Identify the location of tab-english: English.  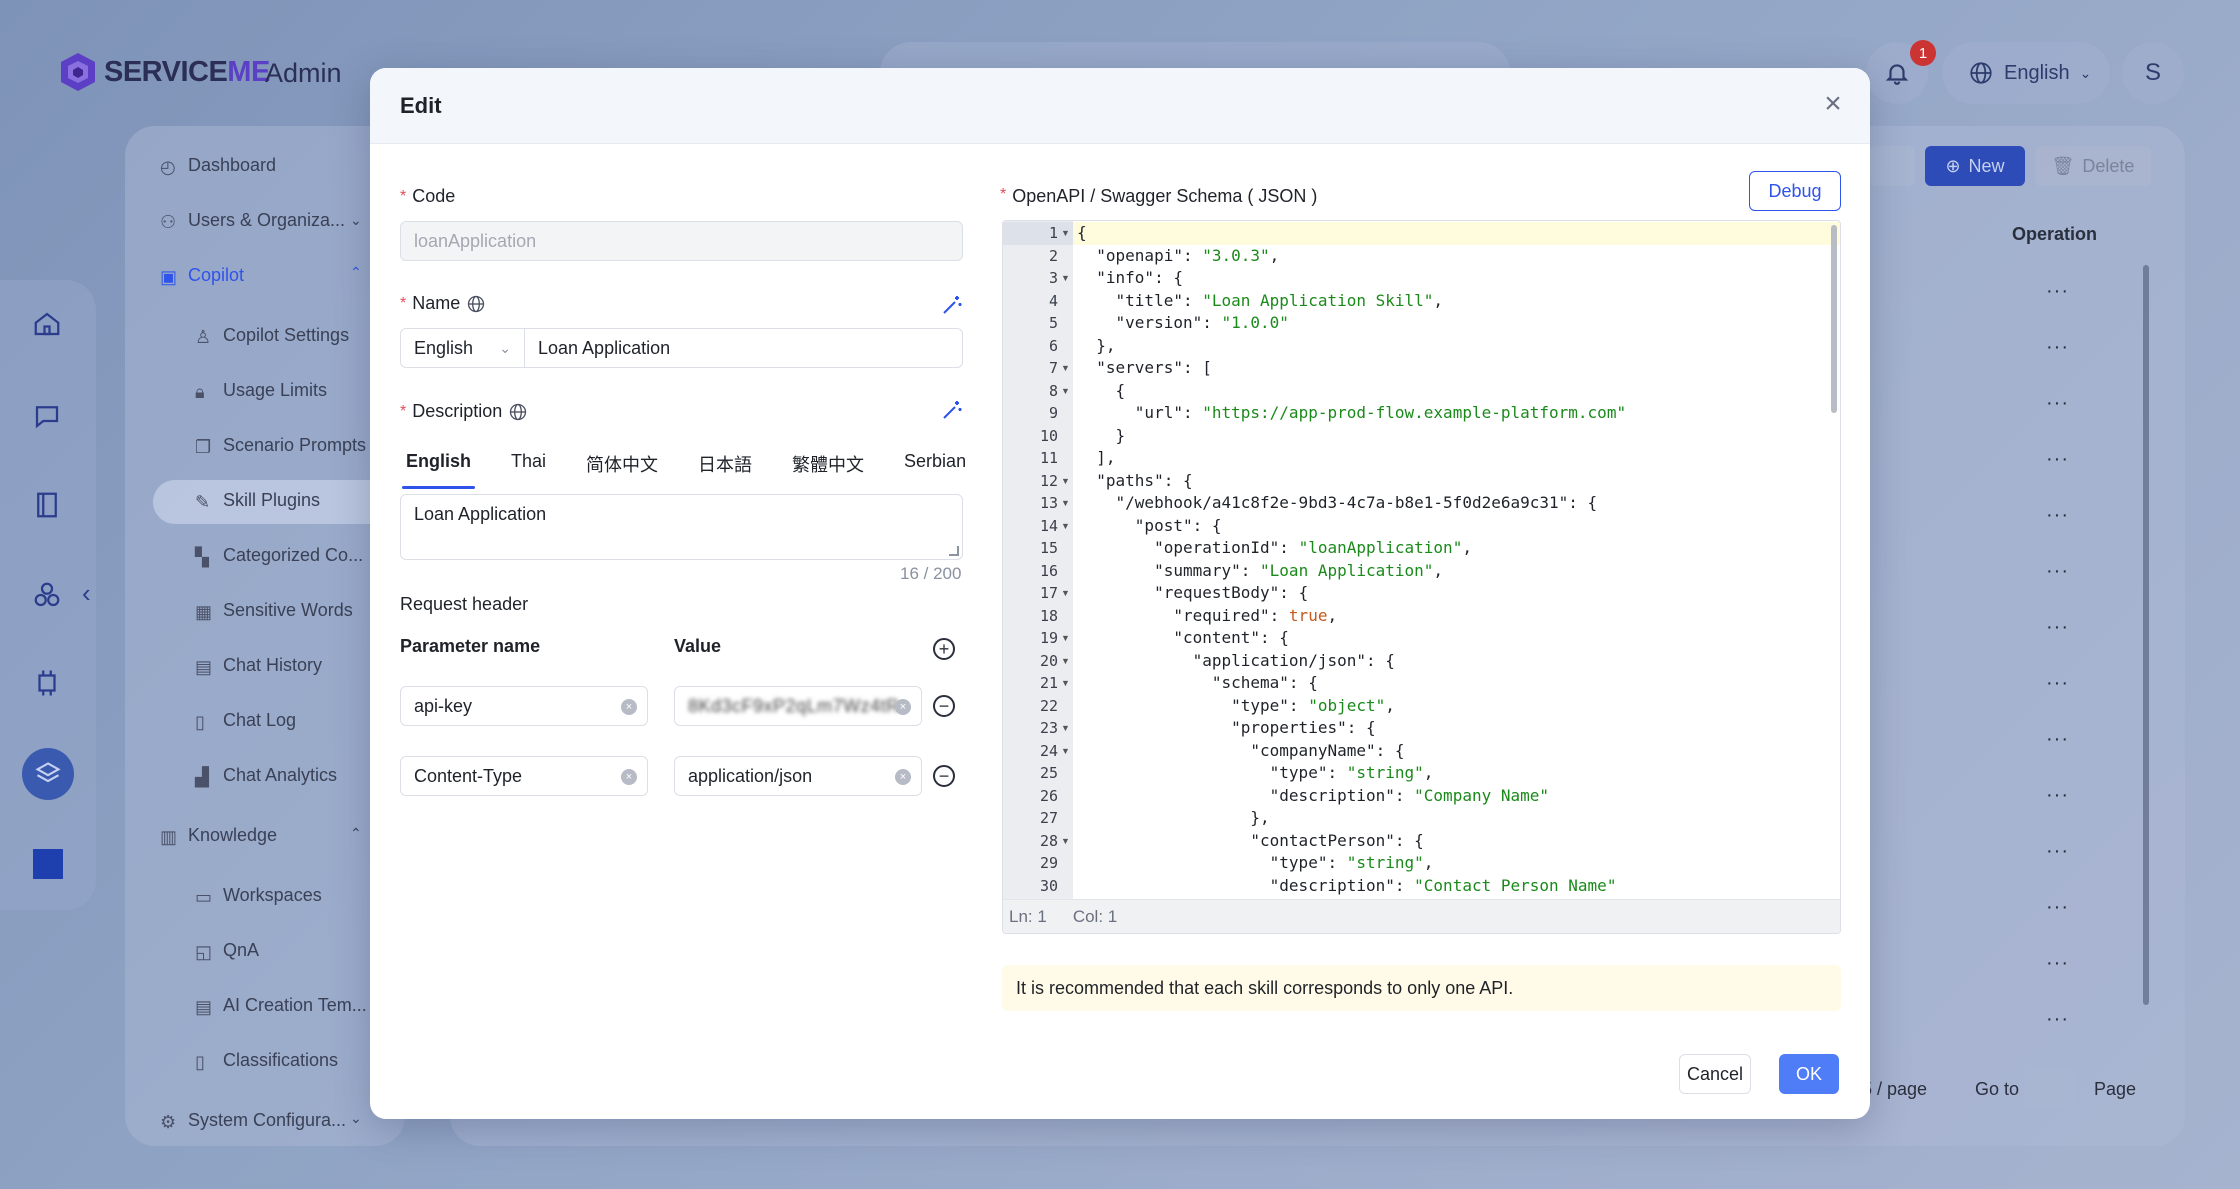
(438, 470).